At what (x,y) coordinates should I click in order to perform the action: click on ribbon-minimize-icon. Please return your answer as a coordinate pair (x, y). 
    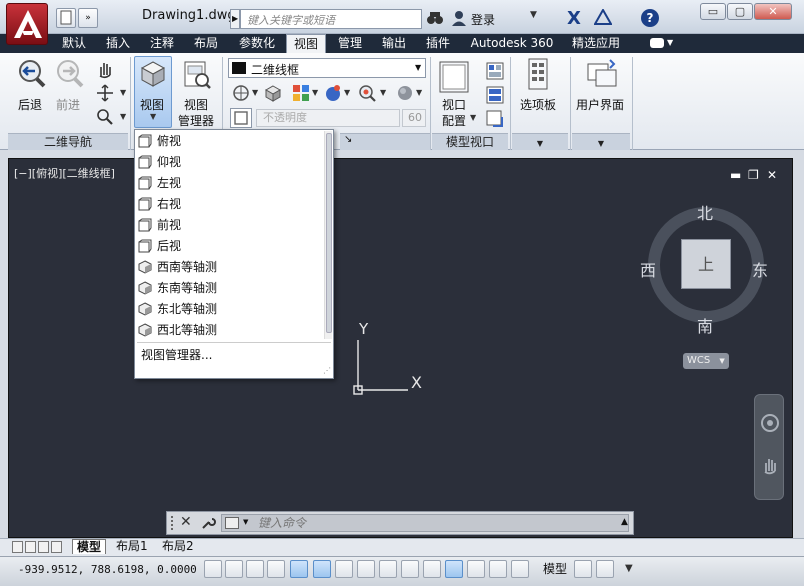
    Looking at the image, I should click on (657, 43).